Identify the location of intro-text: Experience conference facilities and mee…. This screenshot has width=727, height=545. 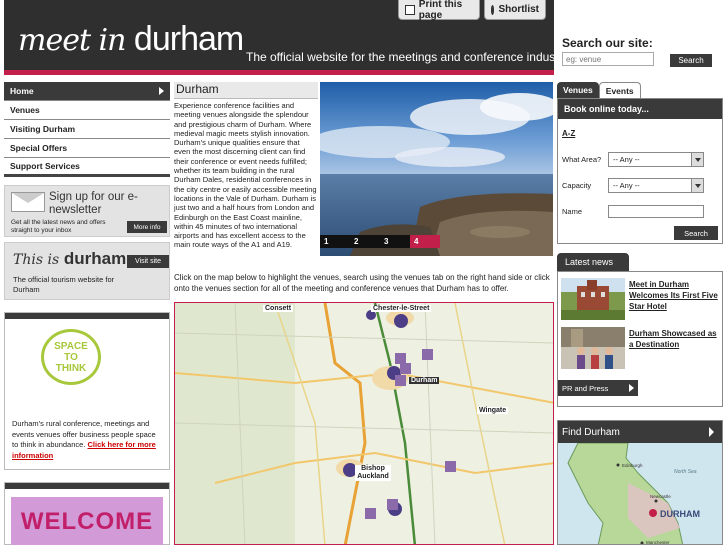
(245, 175).